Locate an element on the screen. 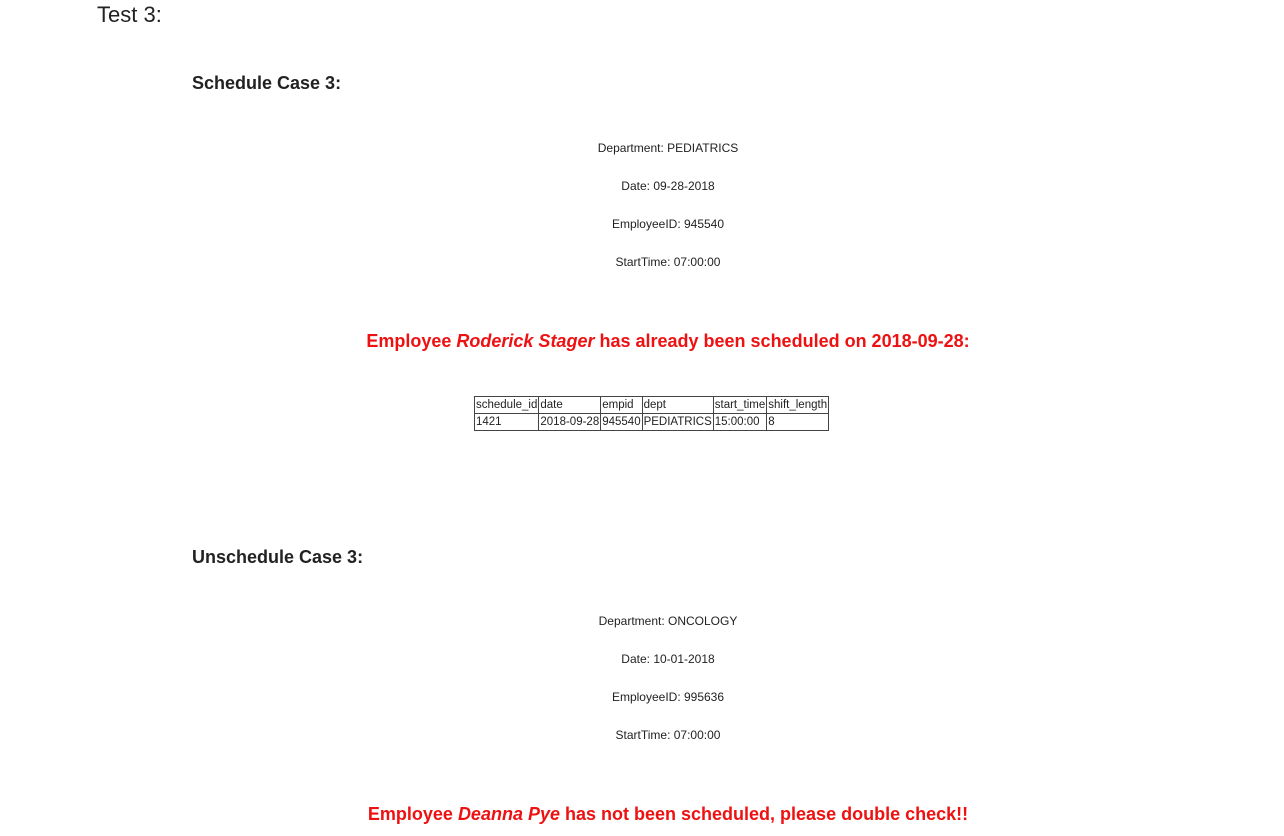 This screenshot has width=1284, height=836. schedule-case-title: Schedule Case 3: is located at coordinates (267, 83).